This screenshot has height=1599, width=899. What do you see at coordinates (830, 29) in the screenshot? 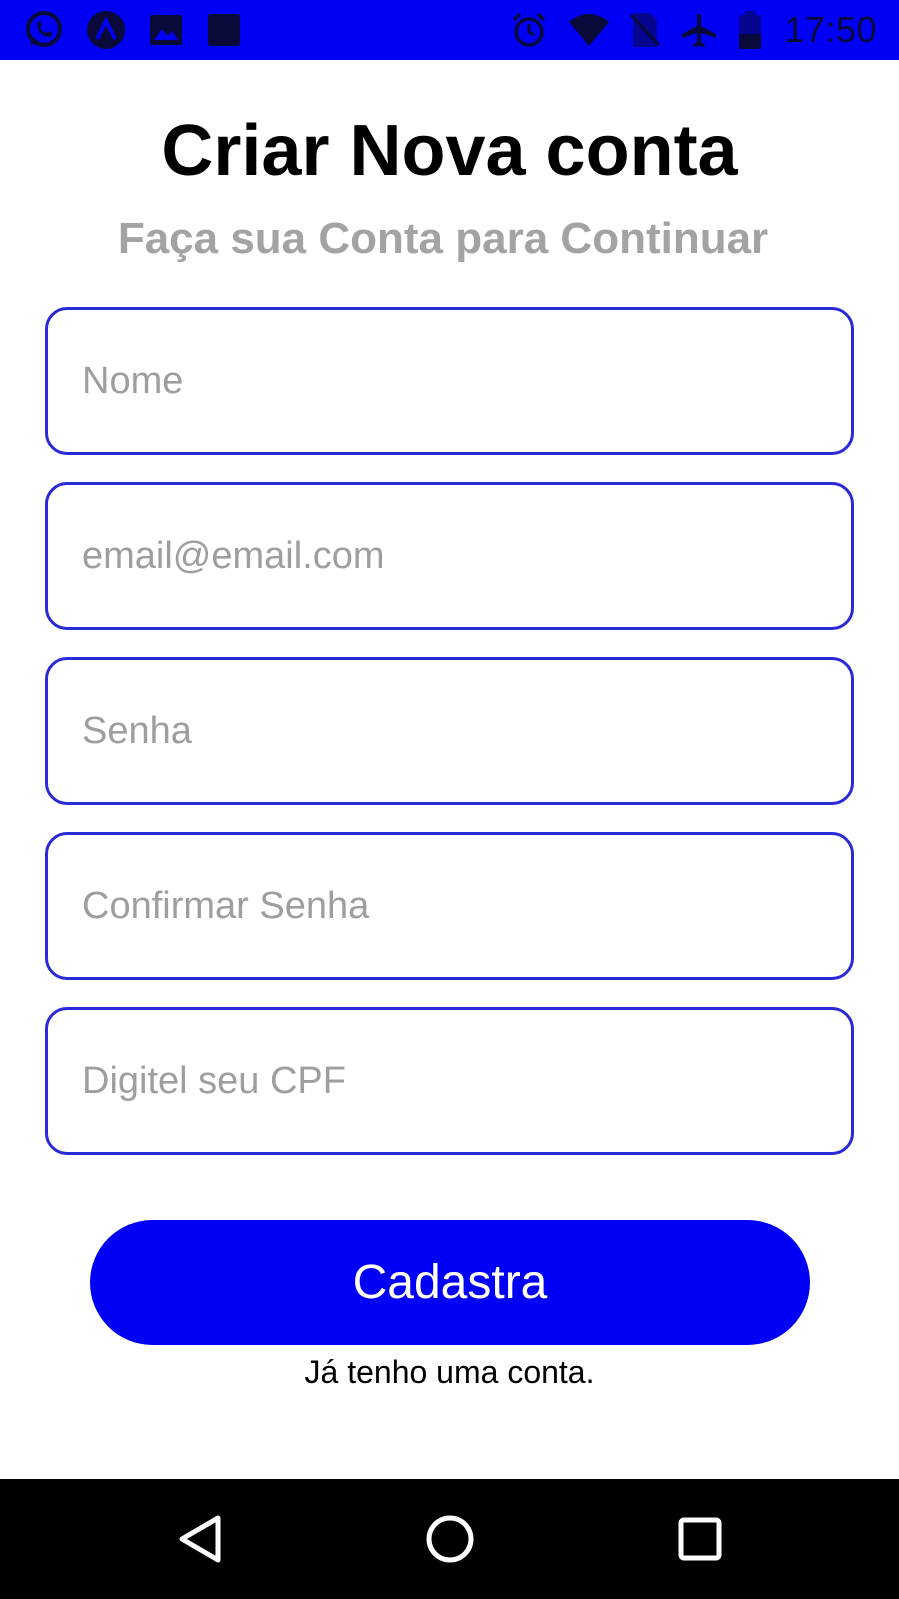
I see `status-time: 17:50` at bounding box center [830, 29].